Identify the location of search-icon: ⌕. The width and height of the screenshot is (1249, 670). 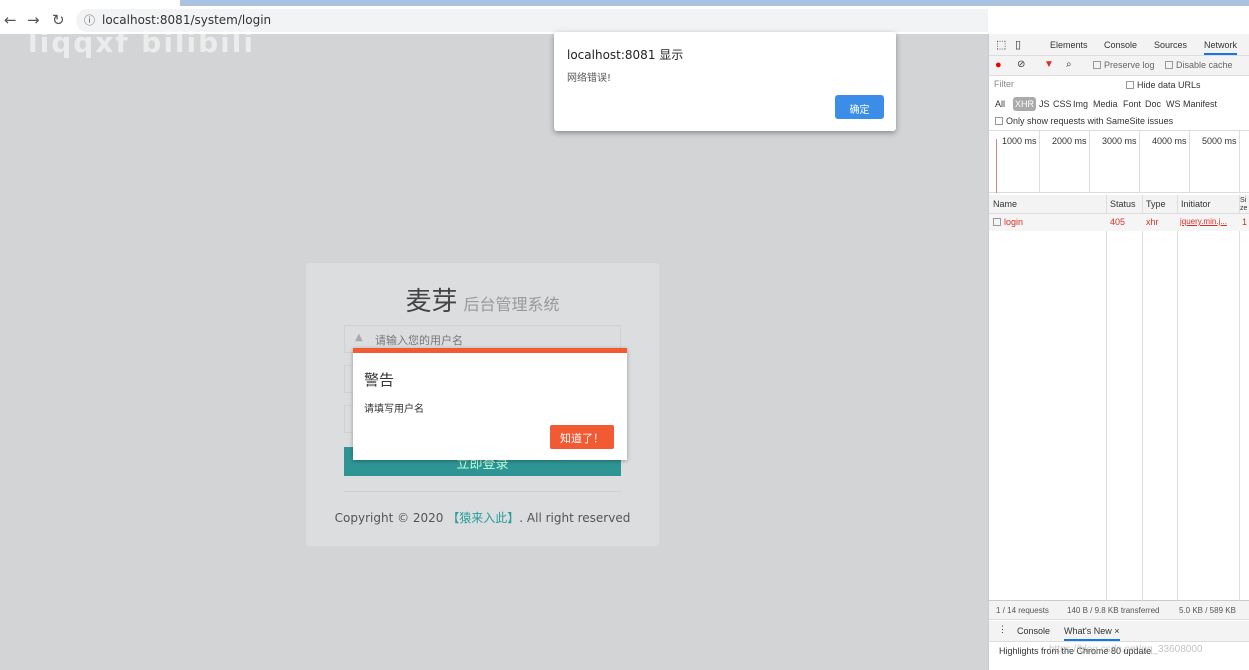
(1069, 64).